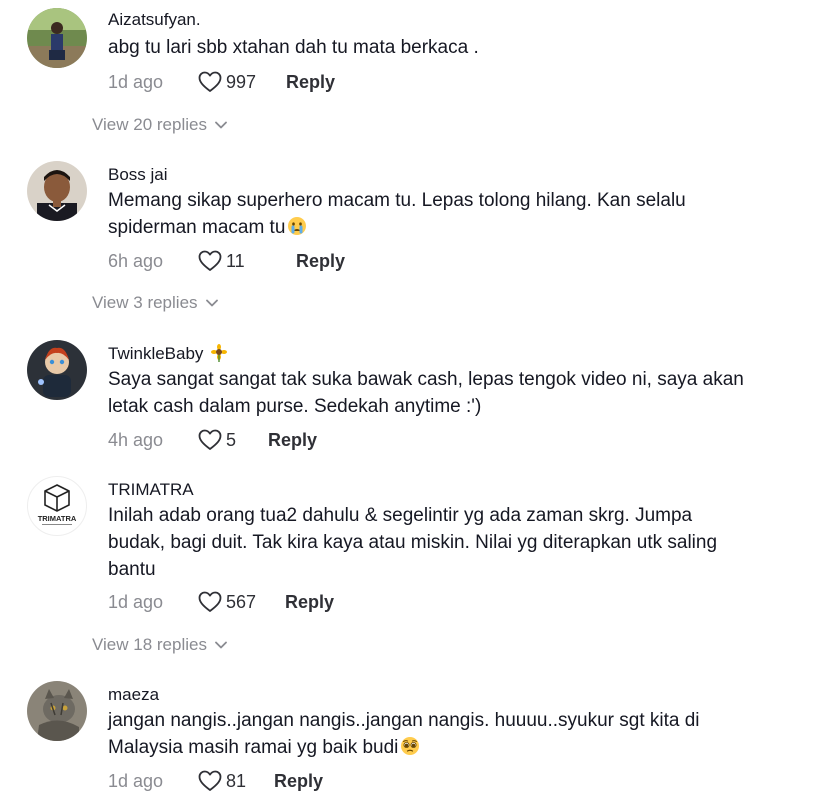 The height and width of the screenshot is (802, 827). I want to click on view-replies-button: View 20 replies, so click(159, 125).